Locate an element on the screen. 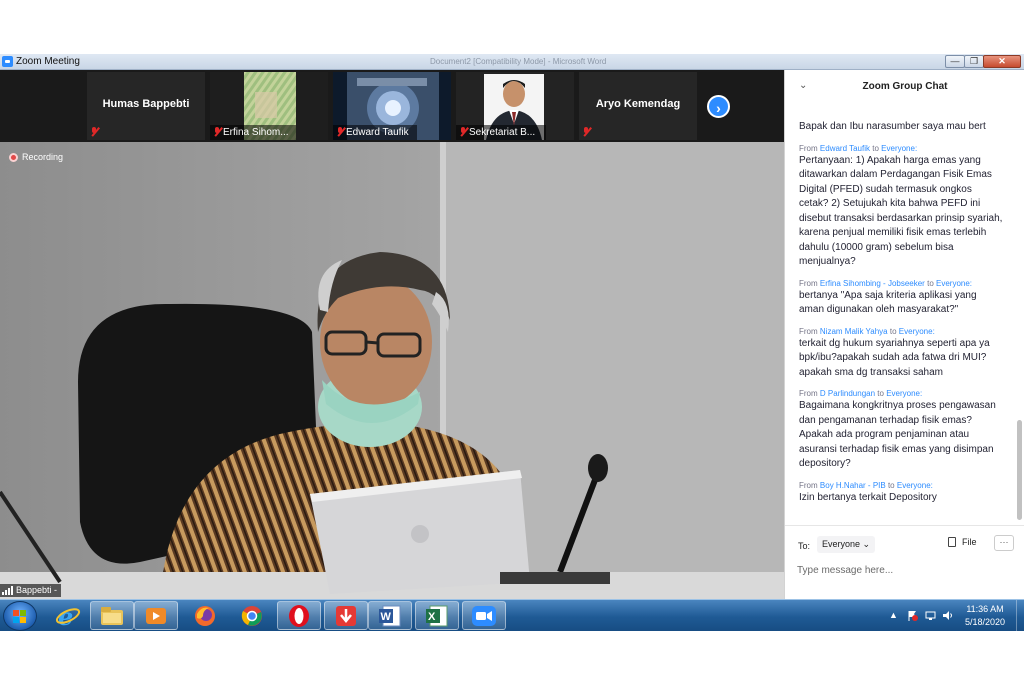 The height and width of the screenshot is (682, 1024). internet-explorer-icon: e is located at coordinates (68, 616).